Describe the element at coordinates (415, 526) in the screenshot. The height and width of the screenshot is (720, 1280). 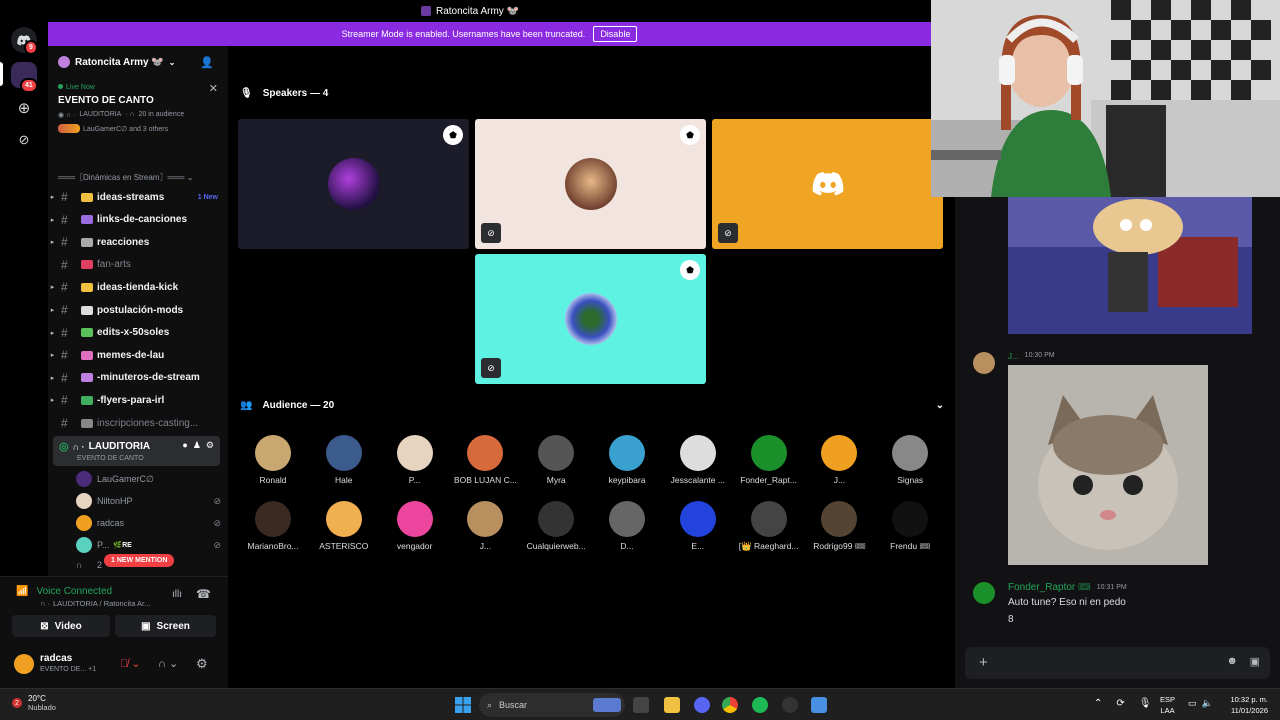
I see `audience-member: vengador` at that location.